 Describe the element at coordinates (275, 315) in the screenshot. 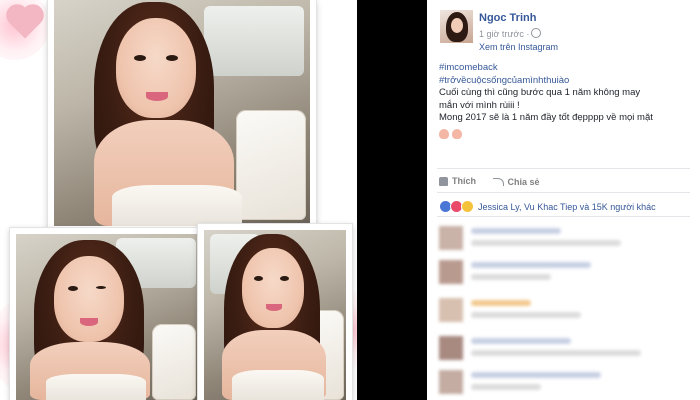

I see `bottom-right-photo` at that location.